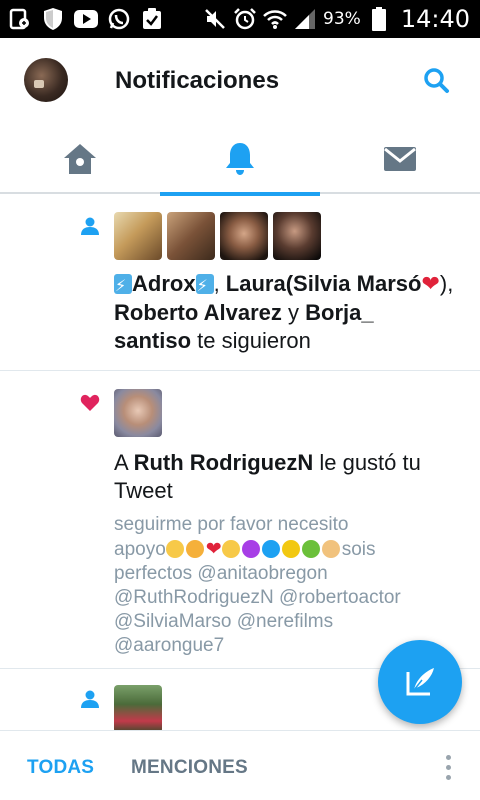  I want to click on heart-eyes-emoji, so click(194, 549).